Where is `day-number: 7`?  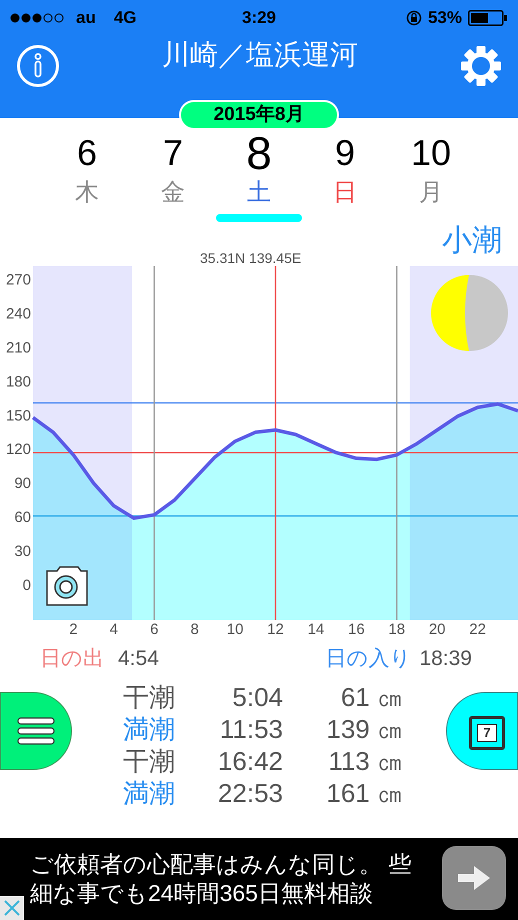 day-number: 7 is located at coordinates (173, 153).